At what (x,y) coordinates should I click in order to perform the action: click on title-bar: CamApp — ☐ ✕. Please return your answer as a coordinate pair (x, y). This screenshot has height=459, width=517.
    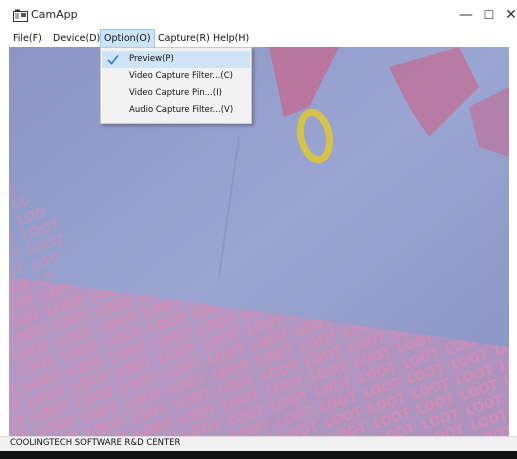
    Looking at the image, I should click on (258, 15).